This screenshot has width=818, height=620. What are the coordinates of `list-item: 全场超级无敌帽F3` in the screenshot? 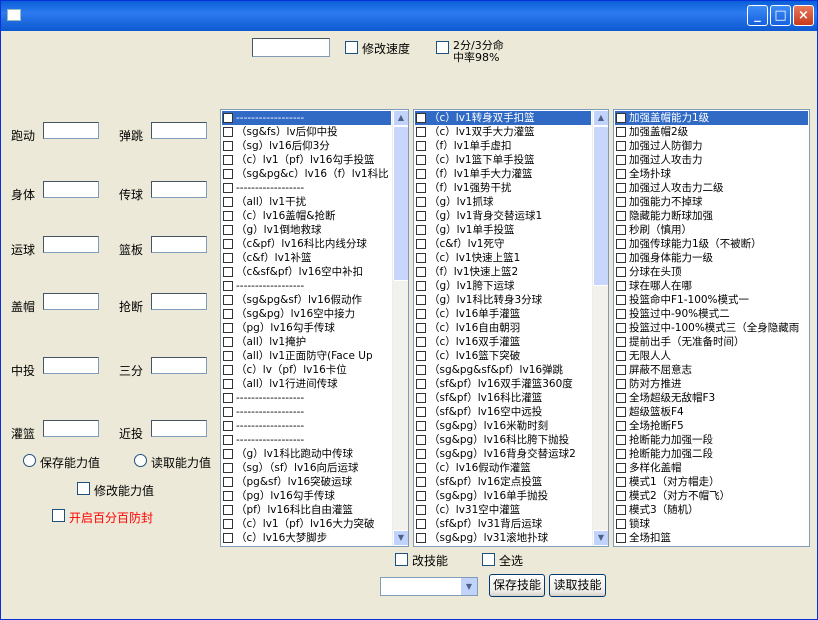 It's located at (711, 398).